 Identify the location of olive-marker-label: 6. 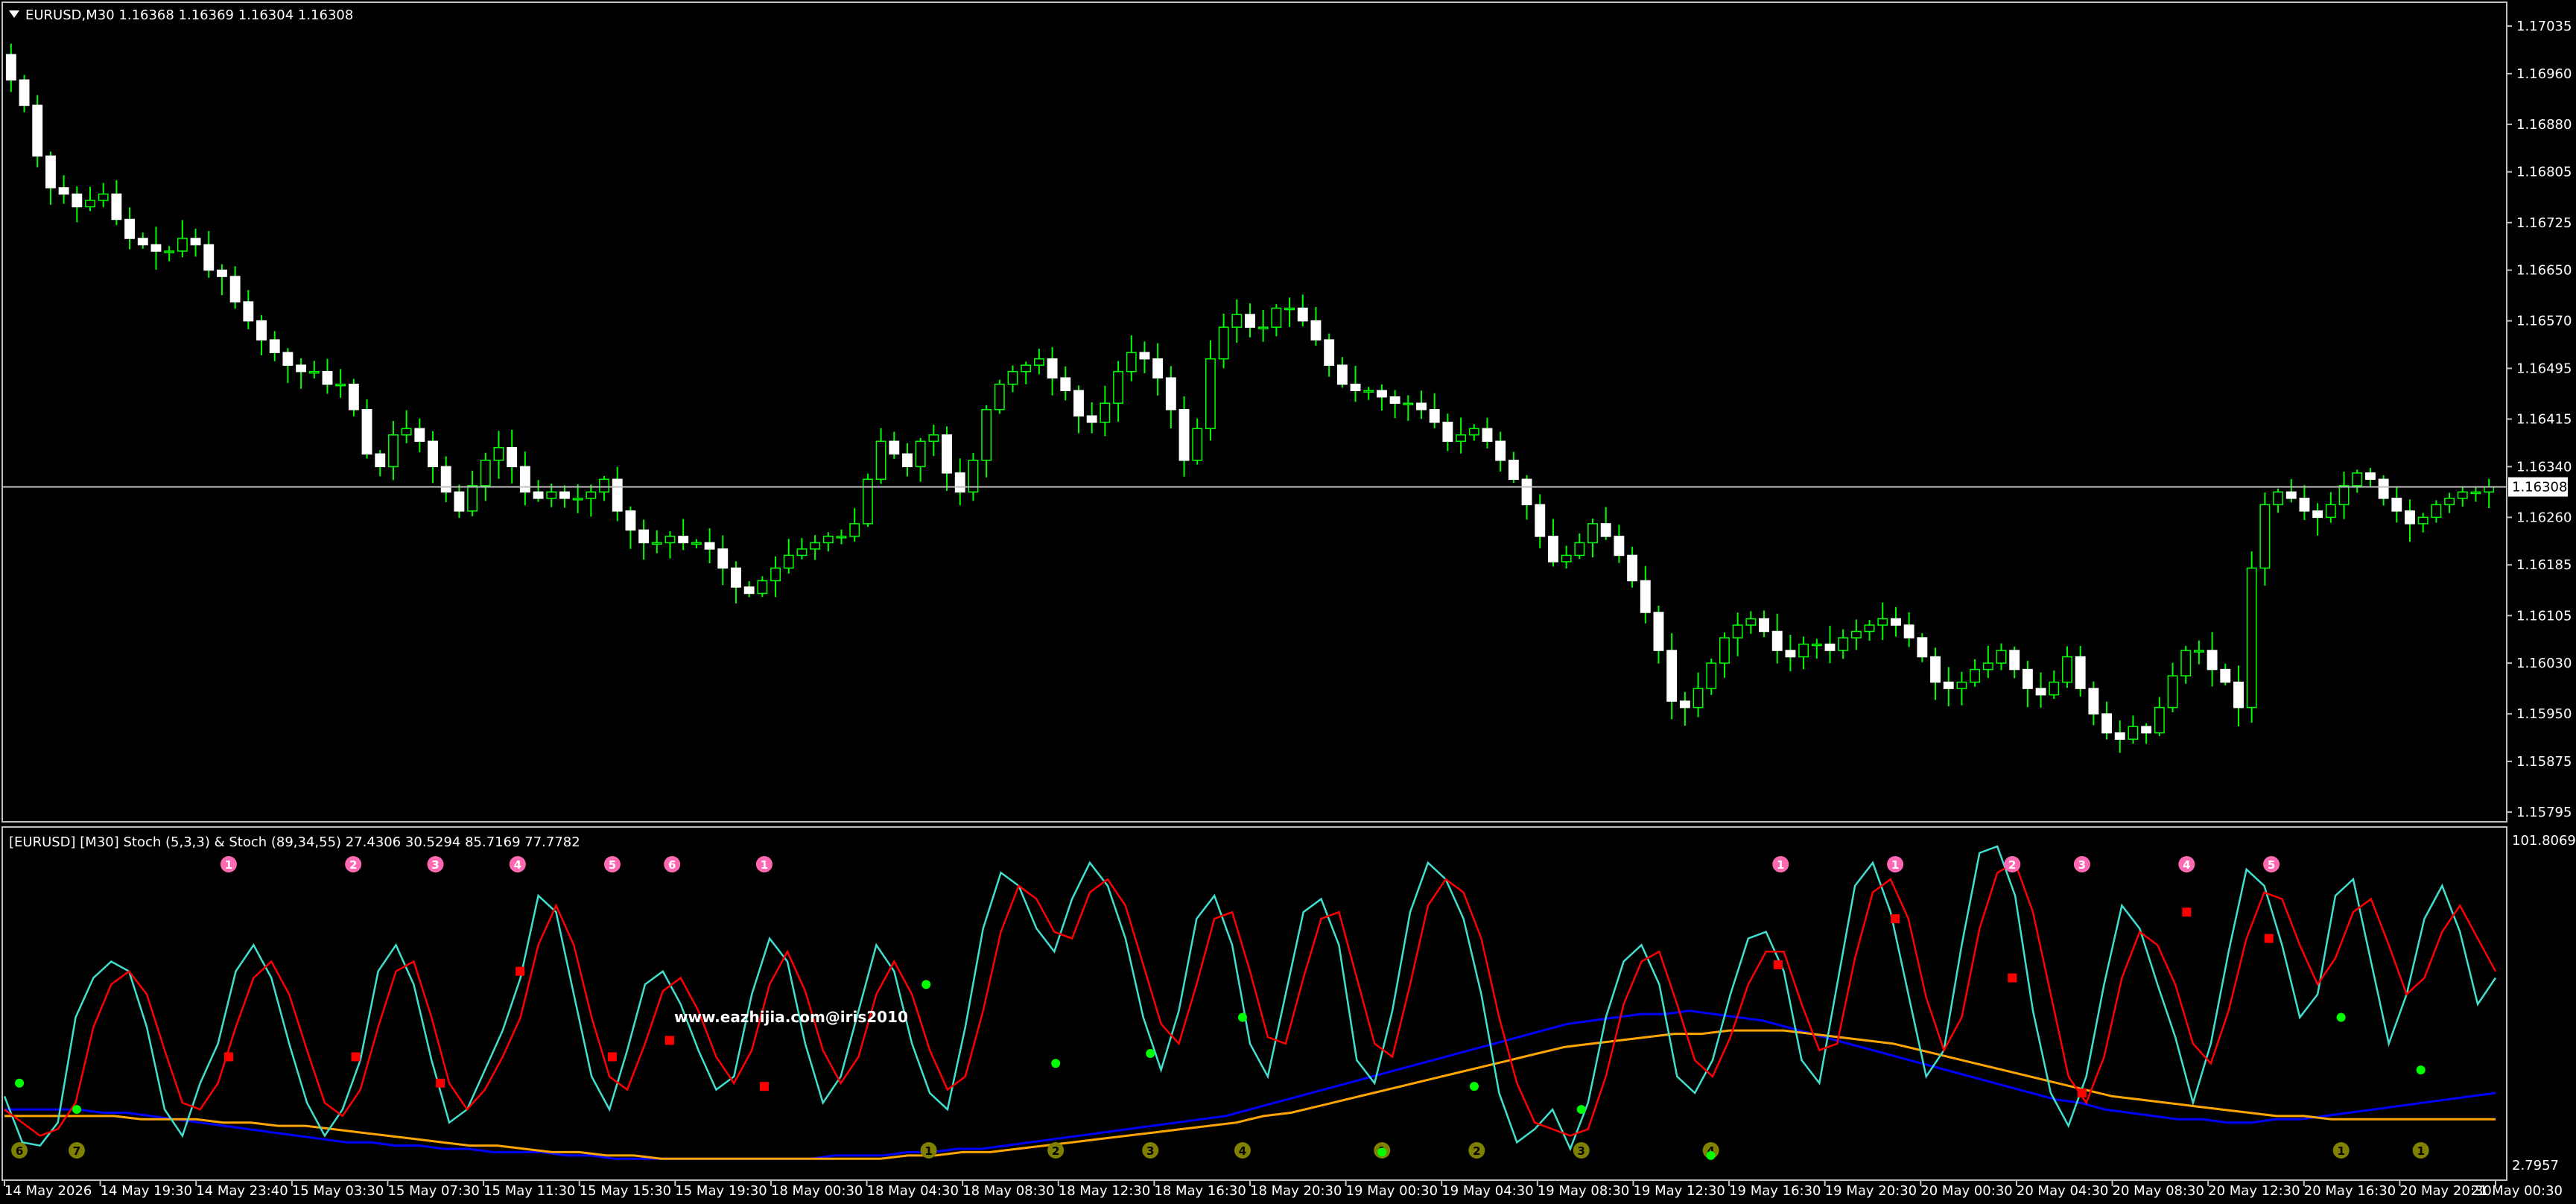
(19, 1151).